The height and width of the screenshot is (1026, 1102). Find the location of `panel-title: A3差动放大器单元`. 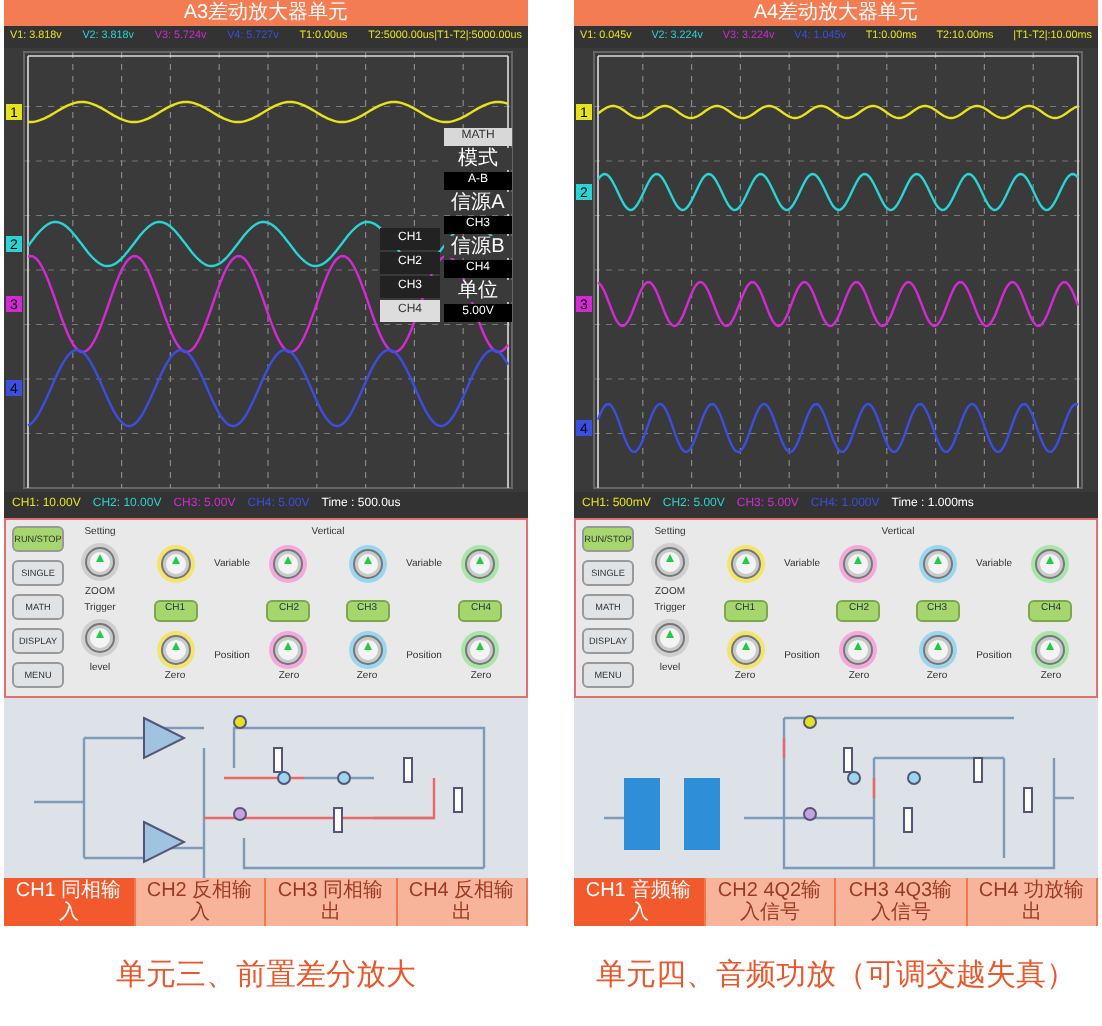

panel-title: A3差动放大器单元 is located at coordinates (266, 13).